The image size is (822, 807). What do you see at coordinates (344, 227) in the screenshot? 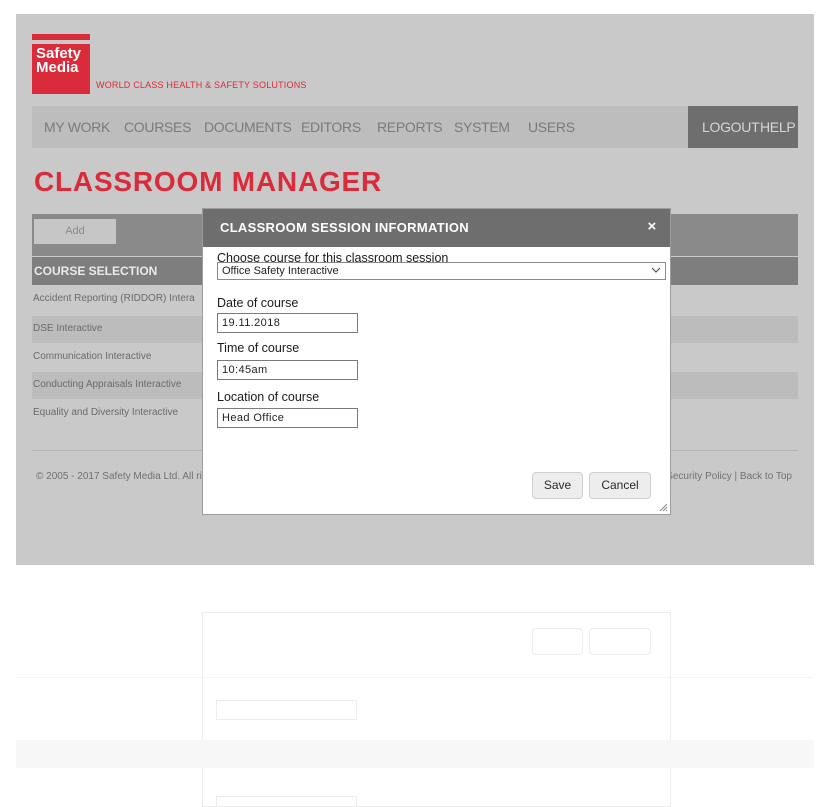
I see `dialog-title: CLASSROOM SESSION INFORMATION` at bounding box center [344, 227].